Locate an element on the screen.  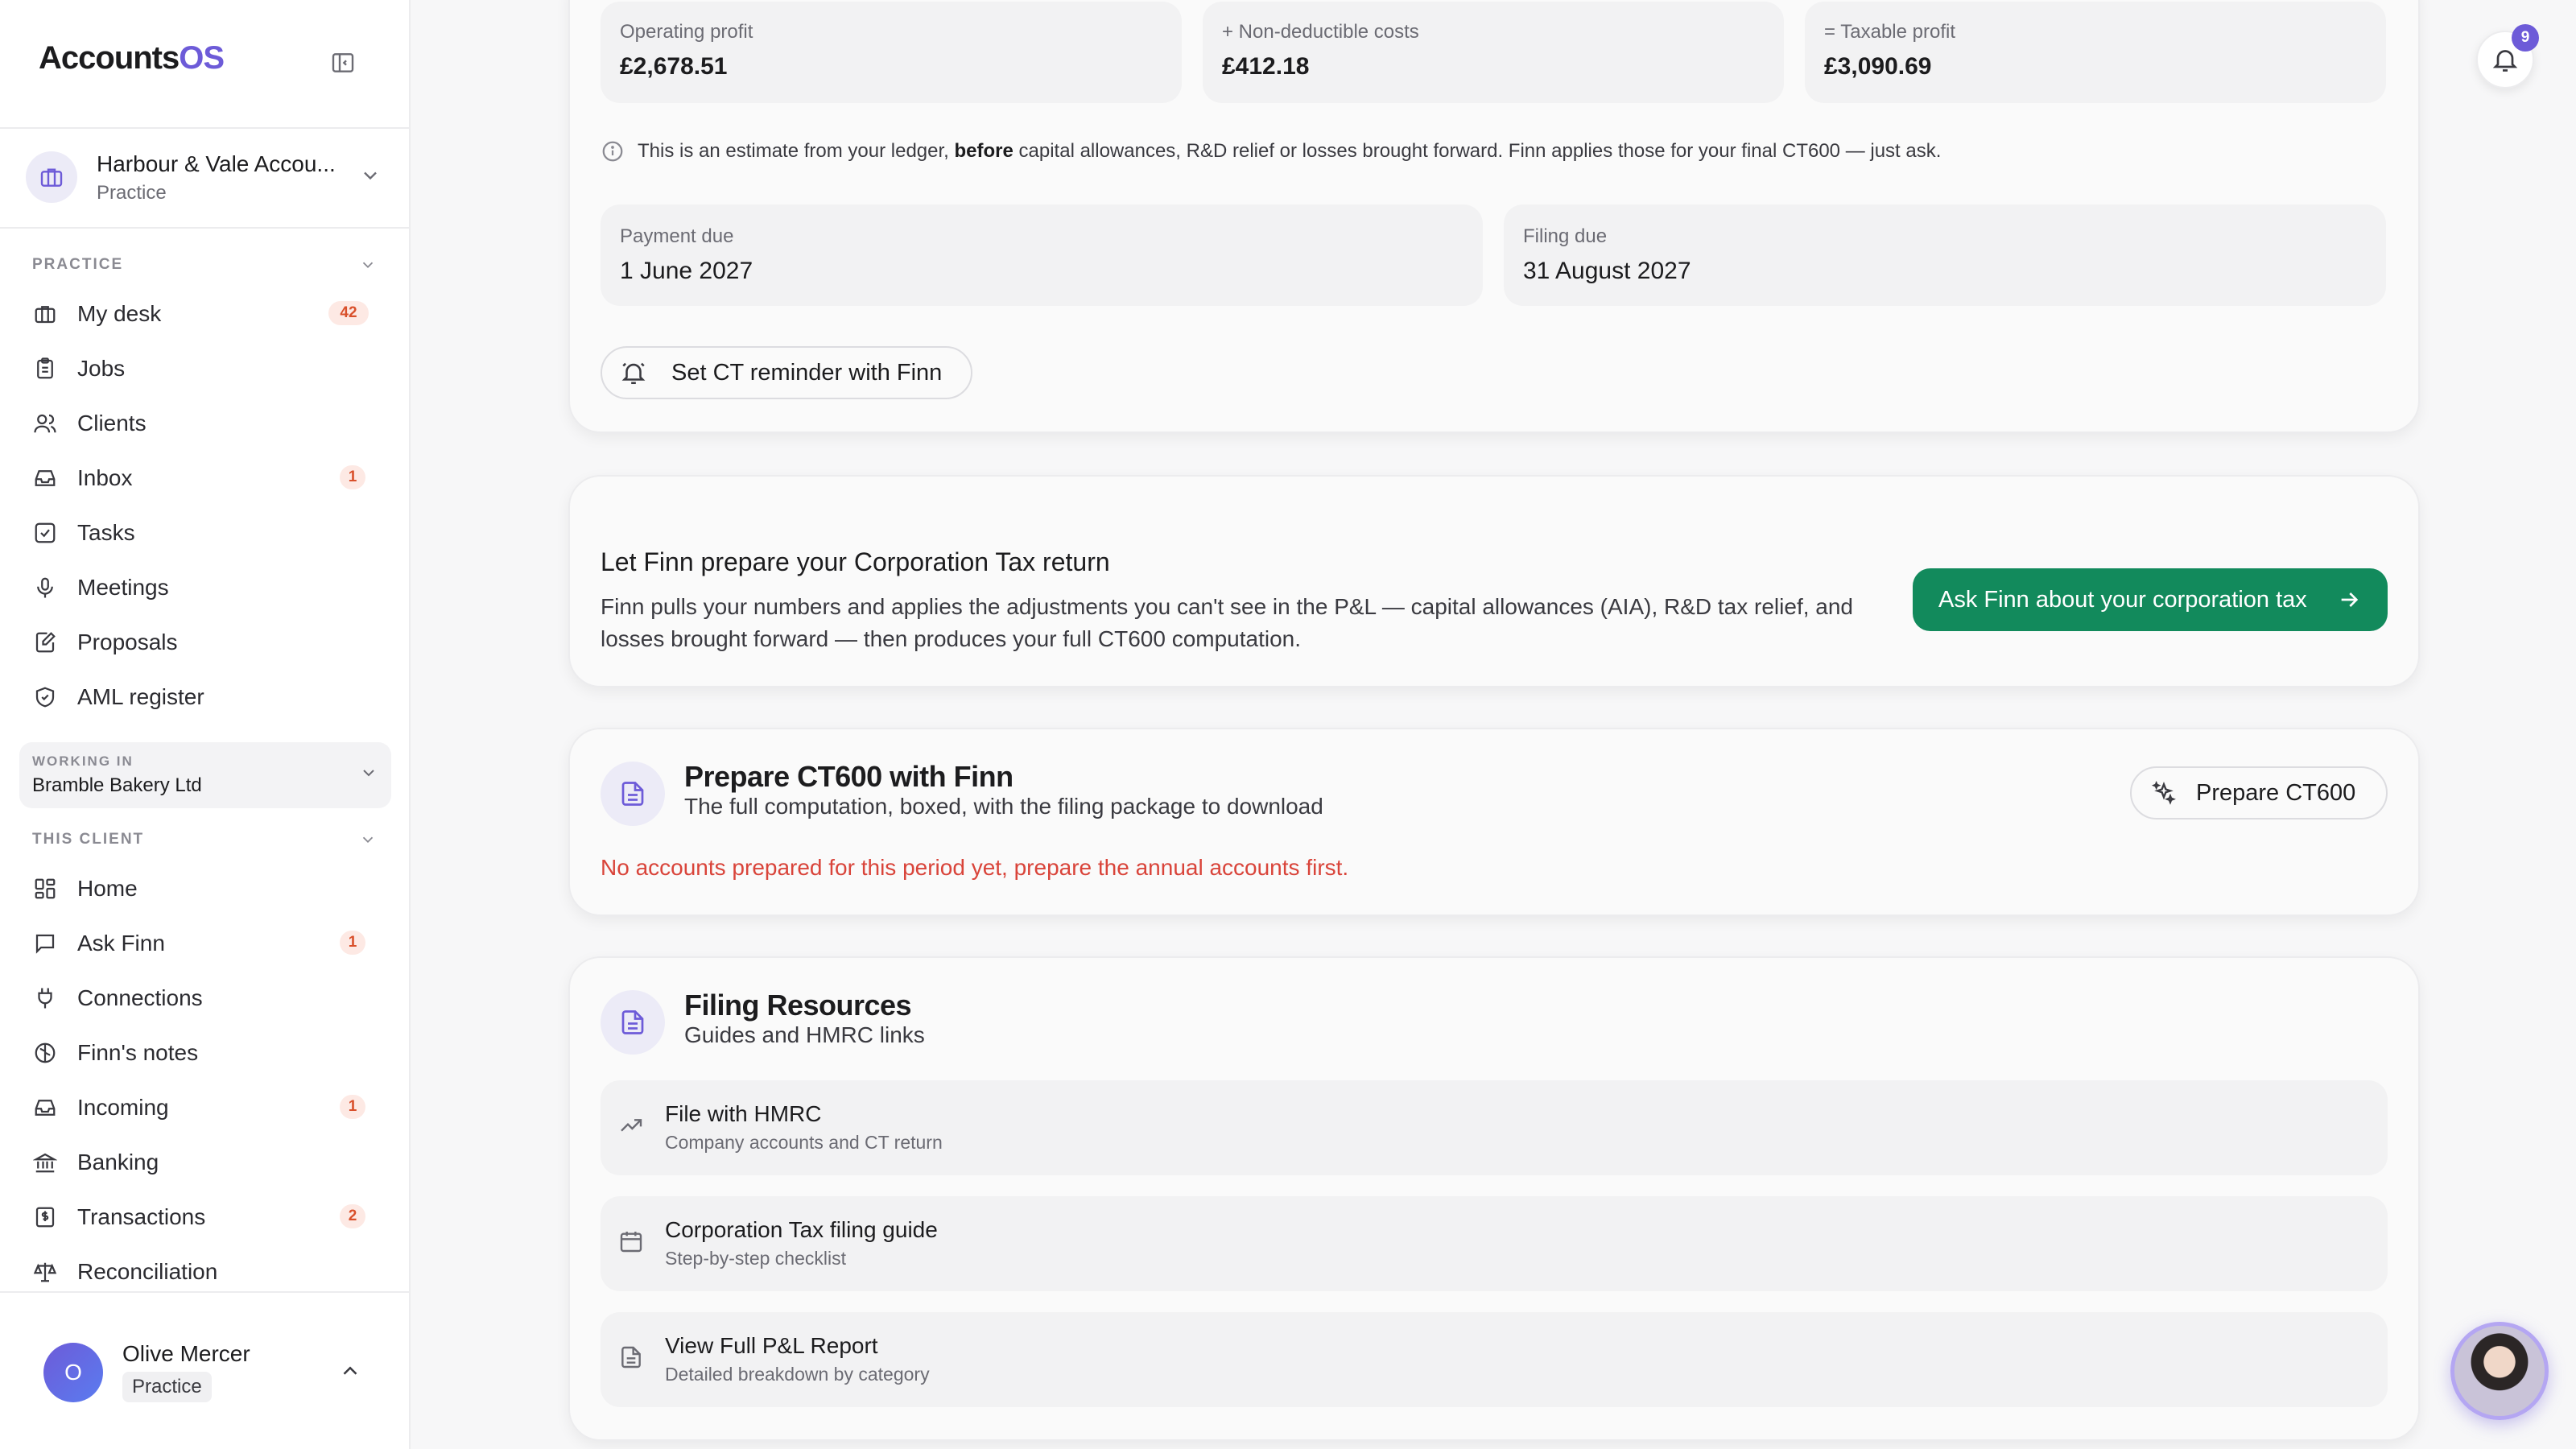
button-label: Ask Finn about your corporation tax is located at coordinates (2122, 599).